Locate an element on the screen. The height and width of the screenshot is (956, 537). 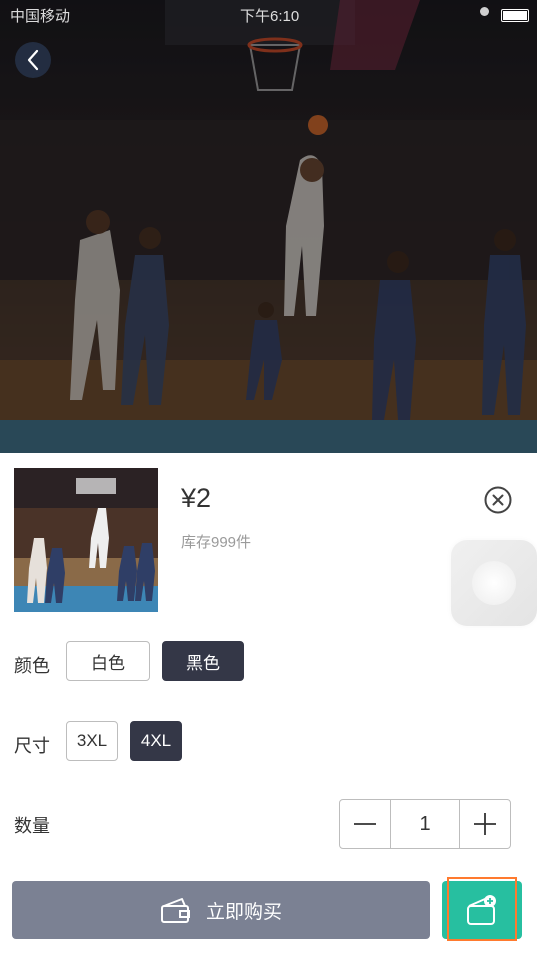
status-bar: 中国移动 下午6:10 is located at coordinates (268, 14).